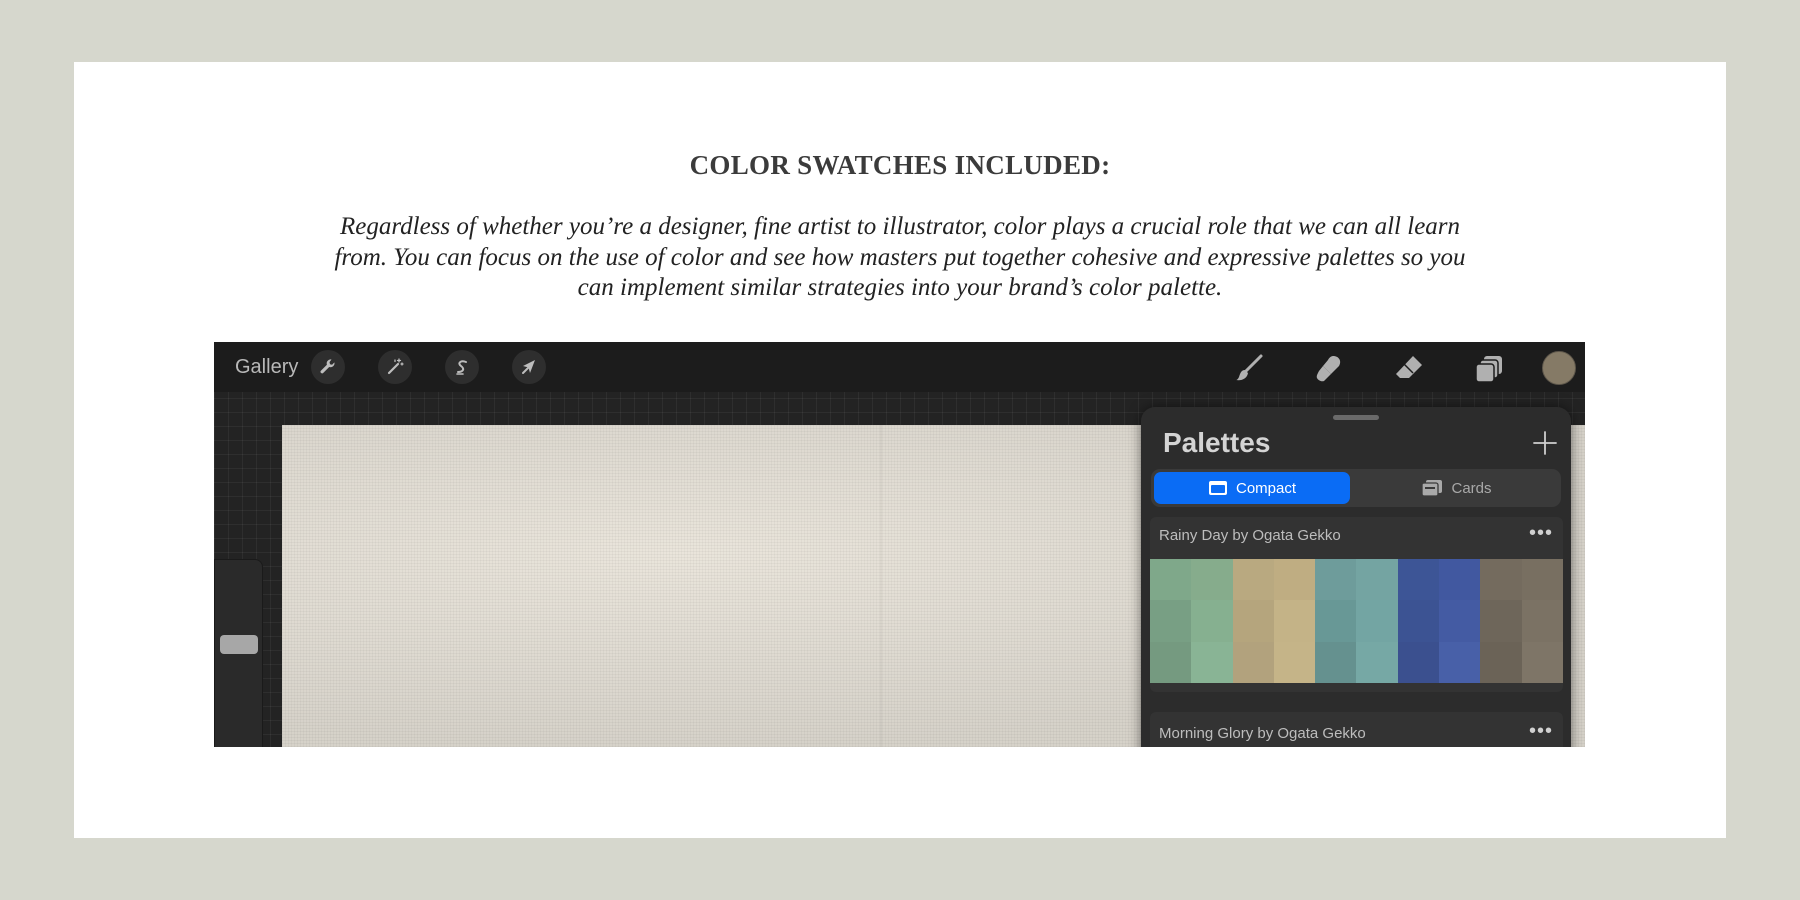 This screenshot has height=900, width=1800. What do you see at coordinates (1217, 488) in the screenshot?
I see `compact-icon` at bounding box center [1217, 488].